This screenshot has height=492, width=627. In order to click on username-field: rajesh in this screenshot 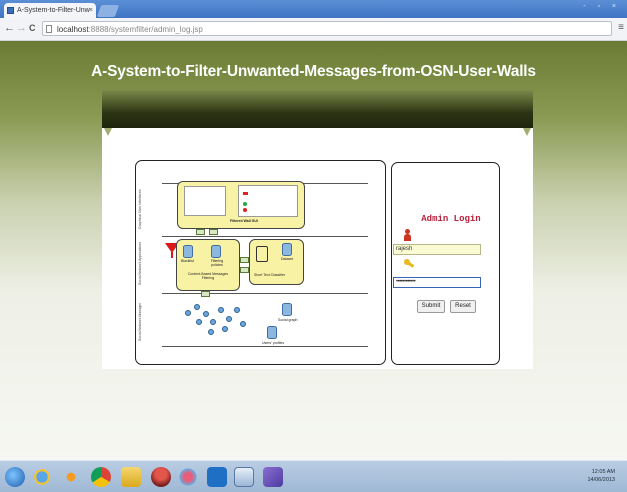, I will do `click(437, 249)`.